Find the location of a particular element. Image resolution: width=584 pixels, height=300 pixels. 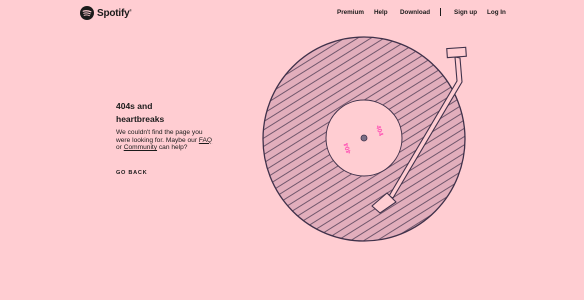

title-line-2: heartbreaks is located at coordinates (140, 118).